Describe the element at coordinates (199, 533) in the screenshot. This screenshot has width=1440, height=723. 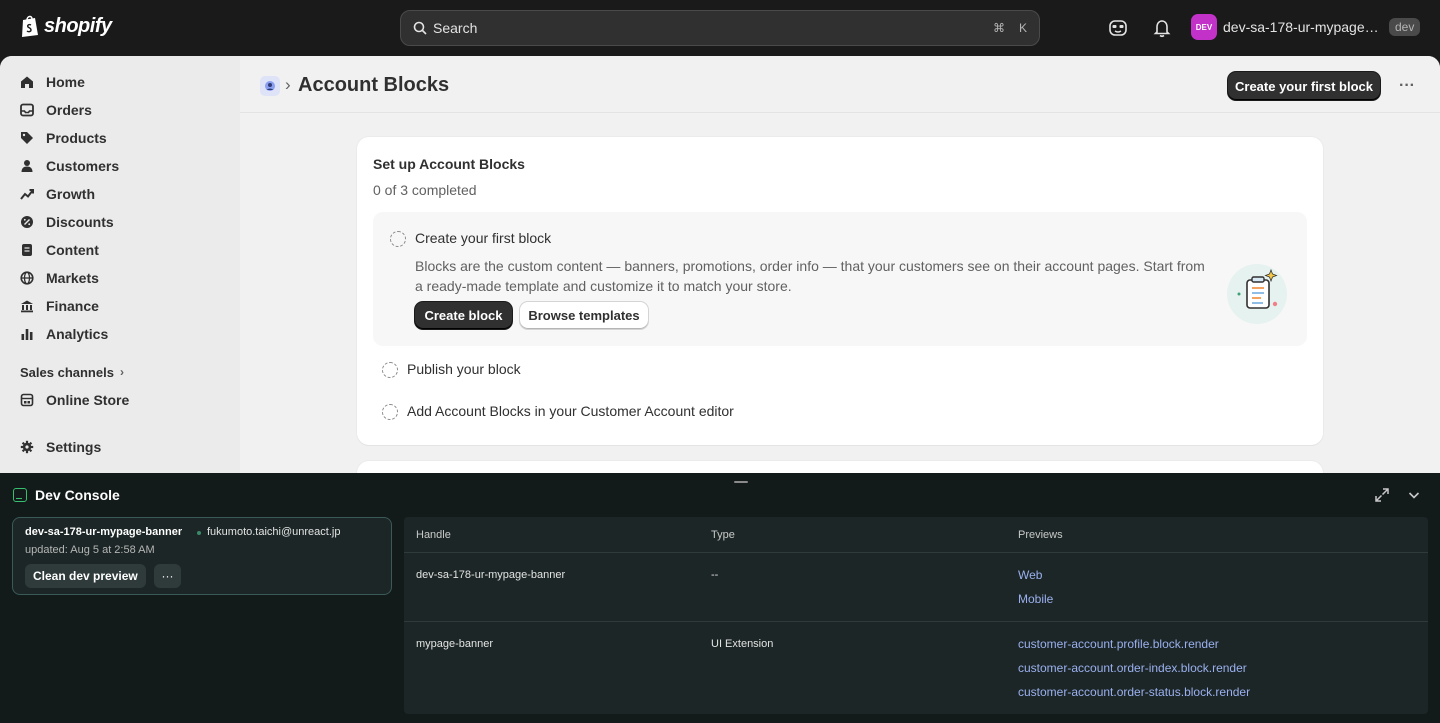
I see `status-dot` at that location.